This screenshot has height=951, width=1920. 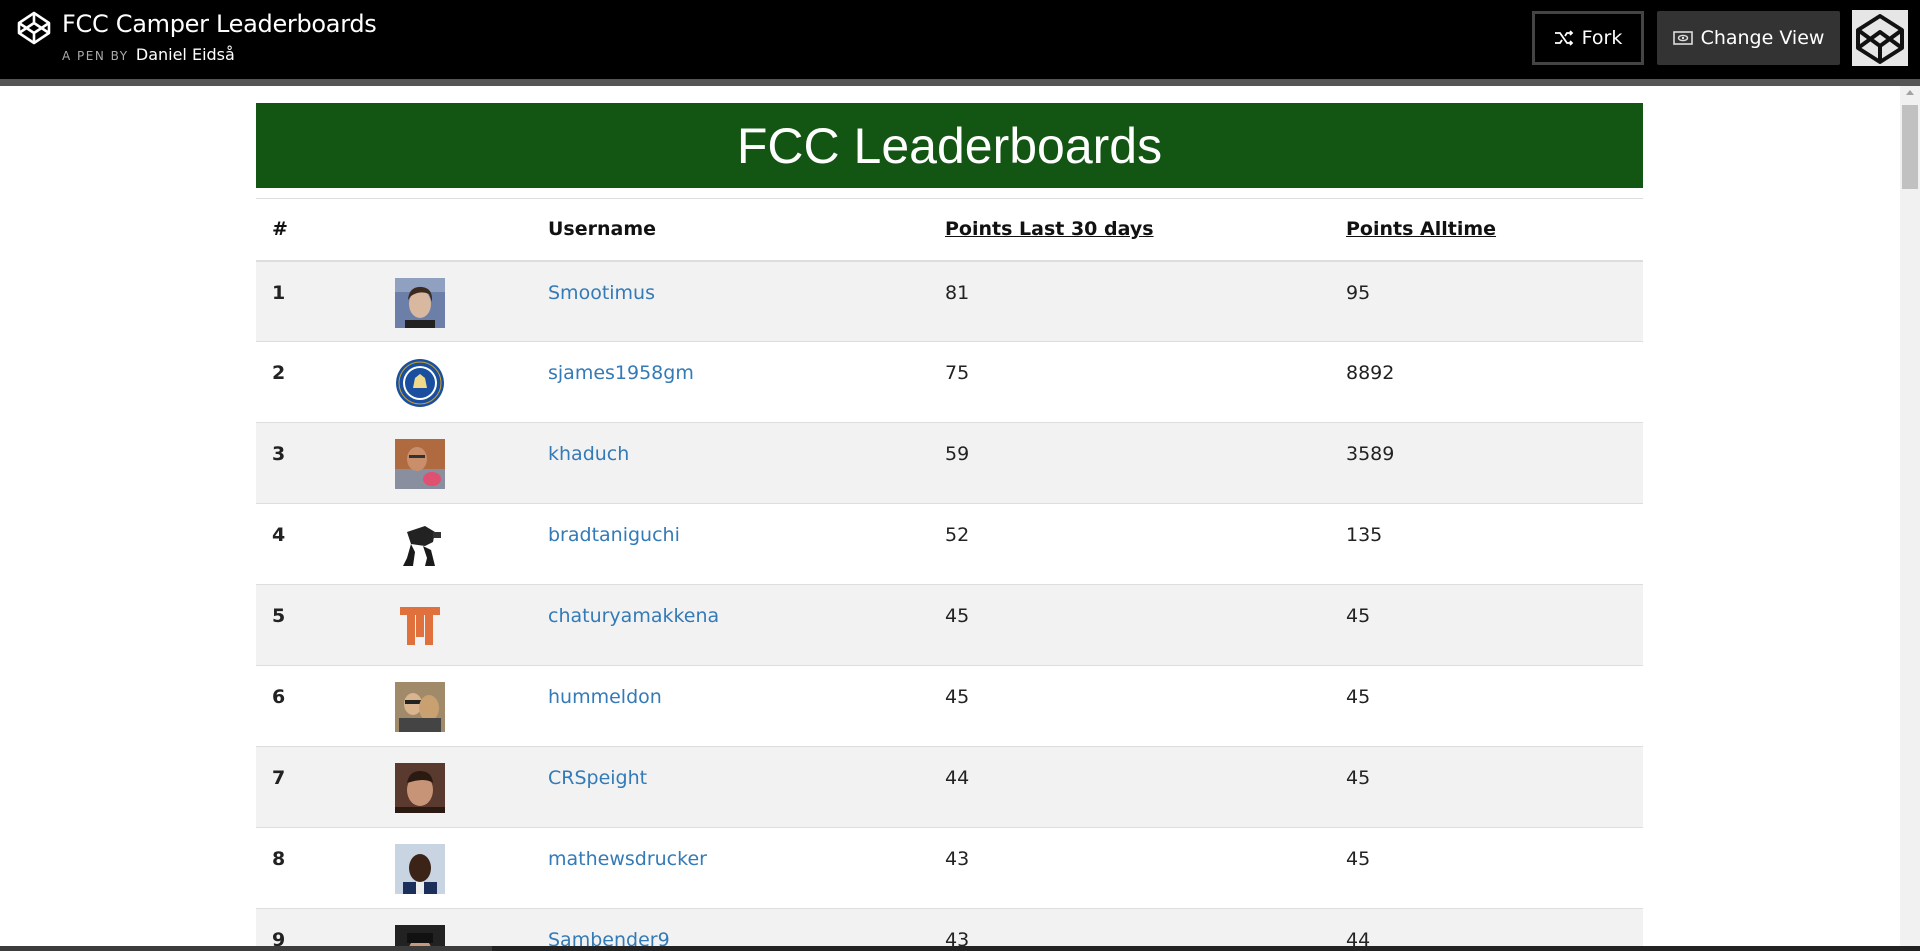 What do you see at coordinates (279, 373) in the screenshot?
I see `rank-cell: 2` at bounding box center [279, 373].